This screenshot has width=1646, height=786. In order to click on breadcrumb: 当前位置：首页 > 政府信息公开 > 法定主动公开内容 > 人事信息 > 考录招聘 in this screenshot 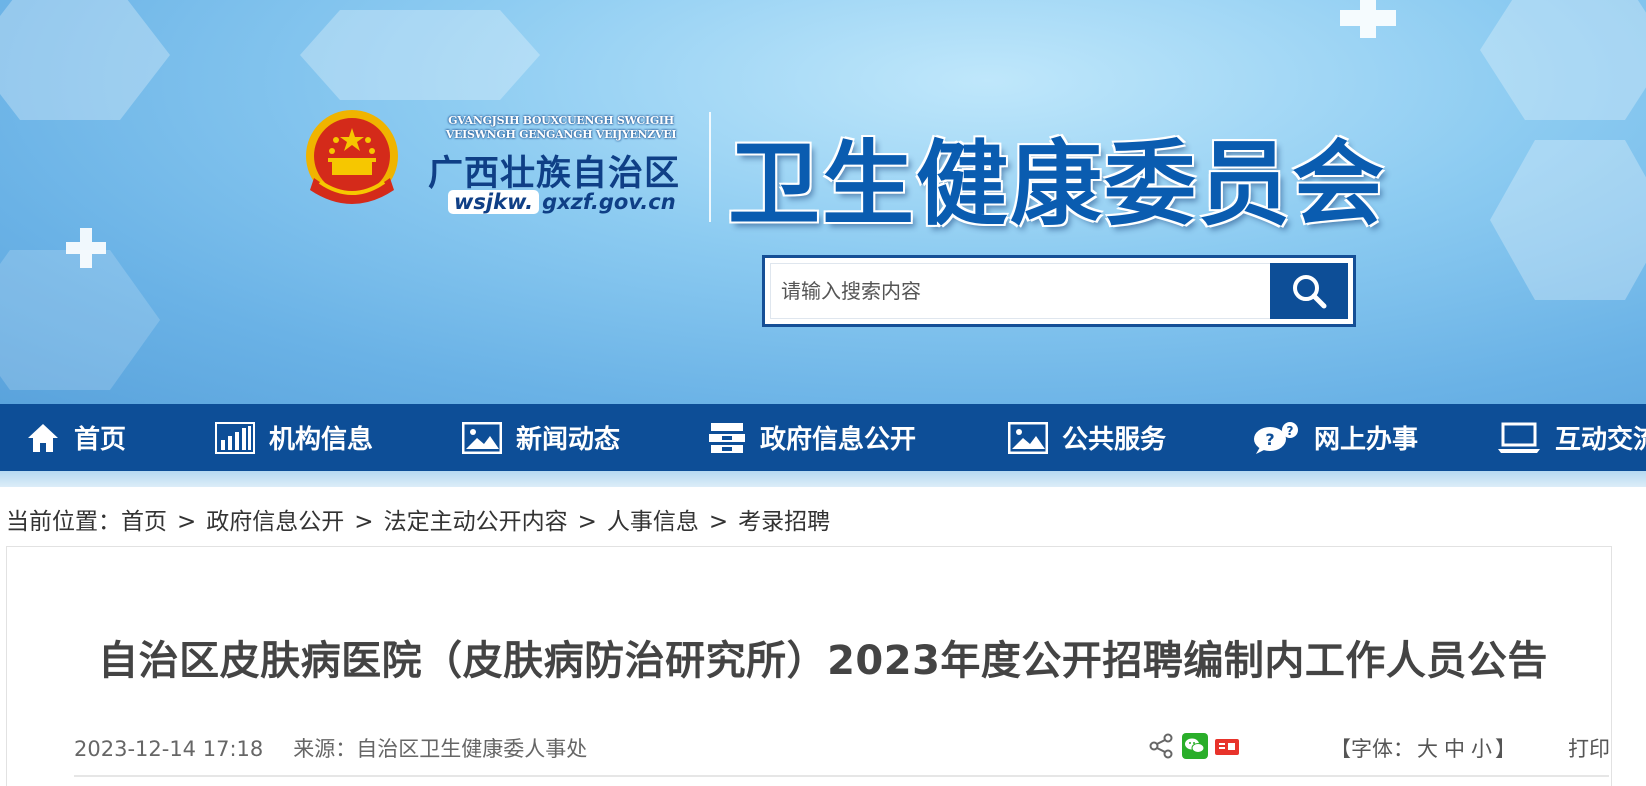, I will do `click(418, 519)`.